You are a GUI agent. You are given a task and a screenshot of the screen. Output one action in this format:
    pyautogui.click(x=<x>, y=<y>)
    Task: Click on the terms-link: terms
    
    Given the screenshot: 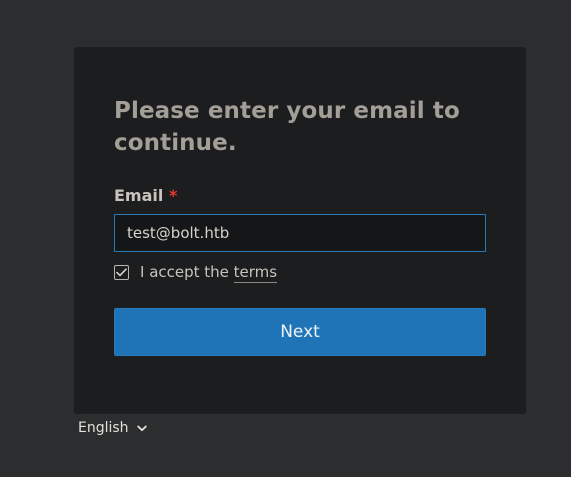 What is the action you would take?
    pyautogui.click(x=255, y=273)
    